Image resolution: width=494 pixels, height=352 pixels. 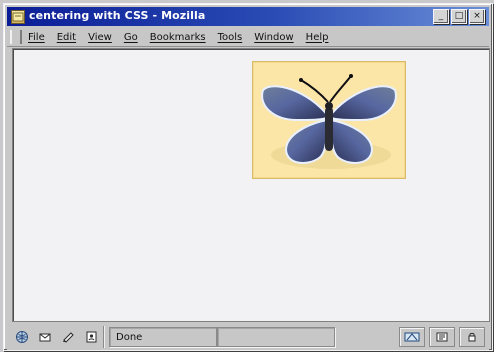 What do you see at coordinates (230, 37) in the screenshot?
I see `menu-tools: Tools` at bounding box center [230, 37].